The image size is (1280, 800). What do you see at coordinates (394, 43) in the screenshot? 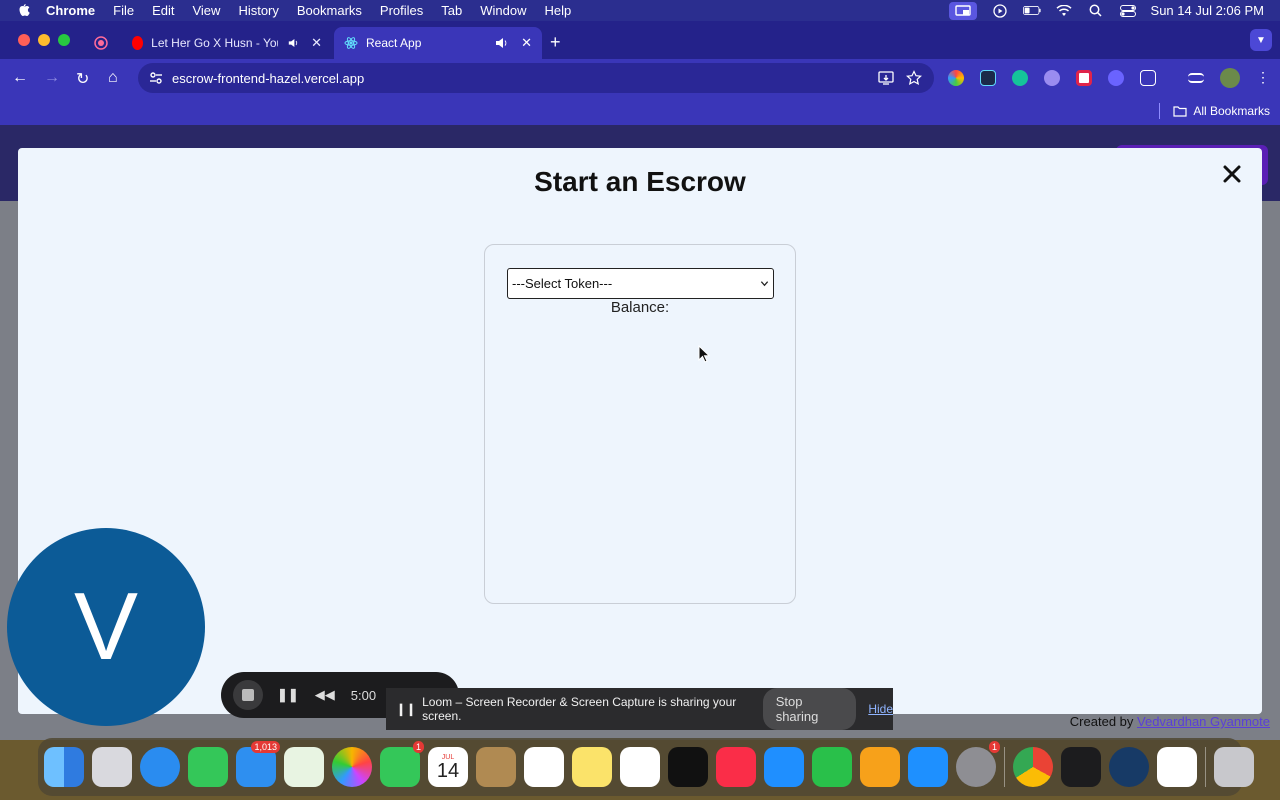
I see `tab-react-app-title: React App` at bounding box center [394, 43].